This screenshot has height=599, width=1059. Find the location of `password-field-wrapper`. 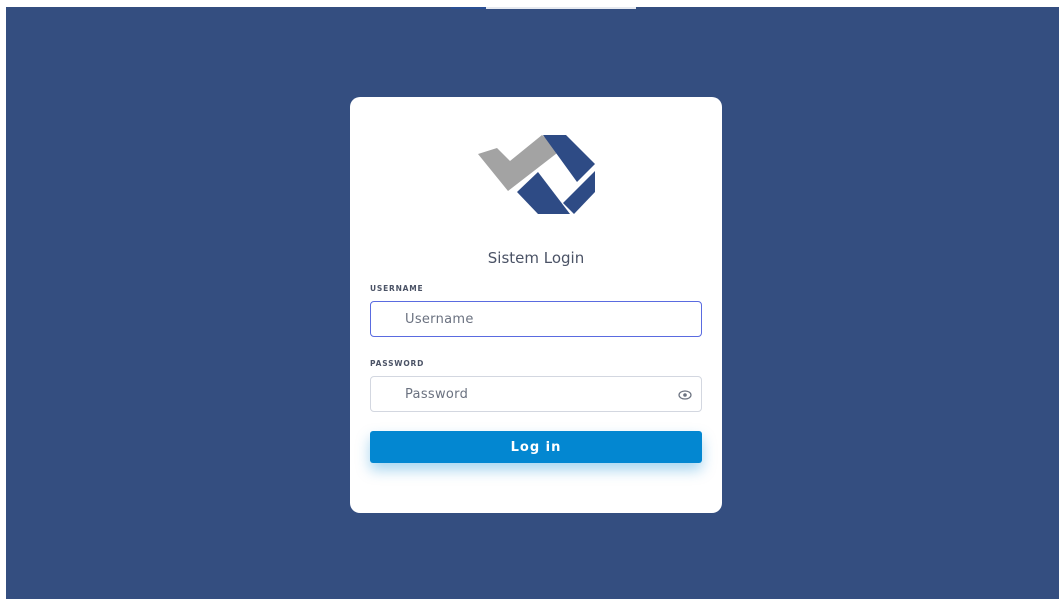

password-field-wrapper is located at coordinates (536, 394).